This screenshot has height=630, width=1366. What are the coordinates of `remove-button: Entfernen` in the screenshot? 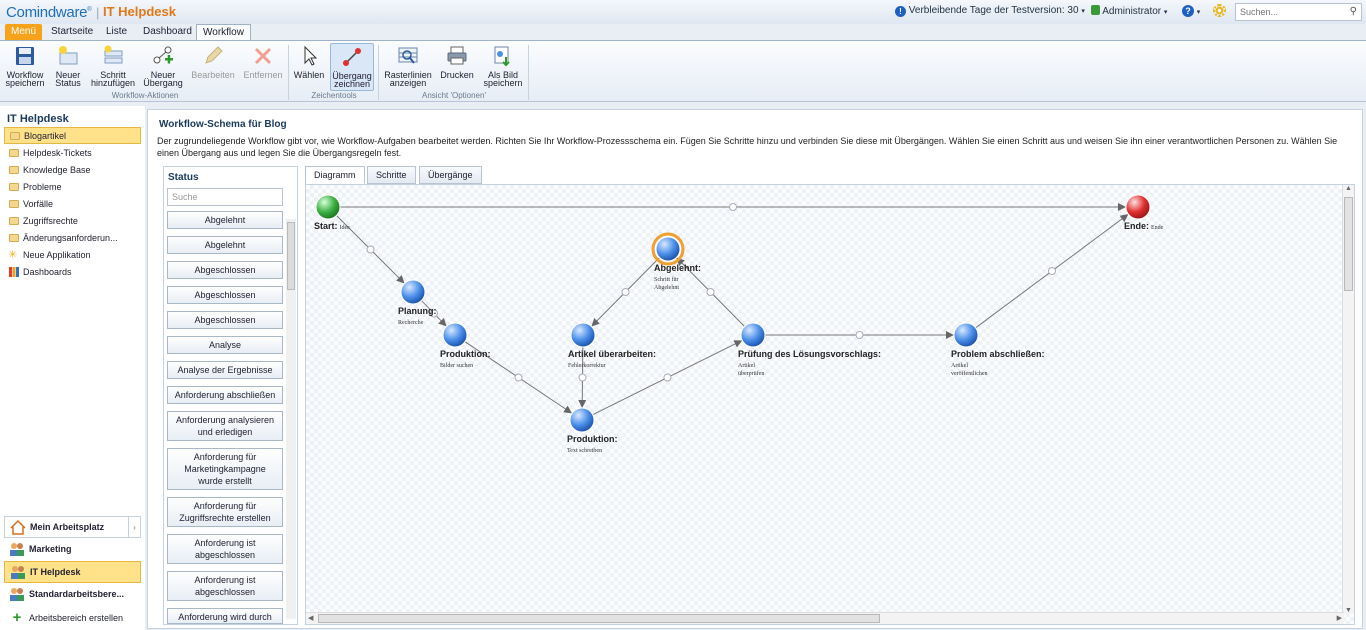 It's located at (263, 61).